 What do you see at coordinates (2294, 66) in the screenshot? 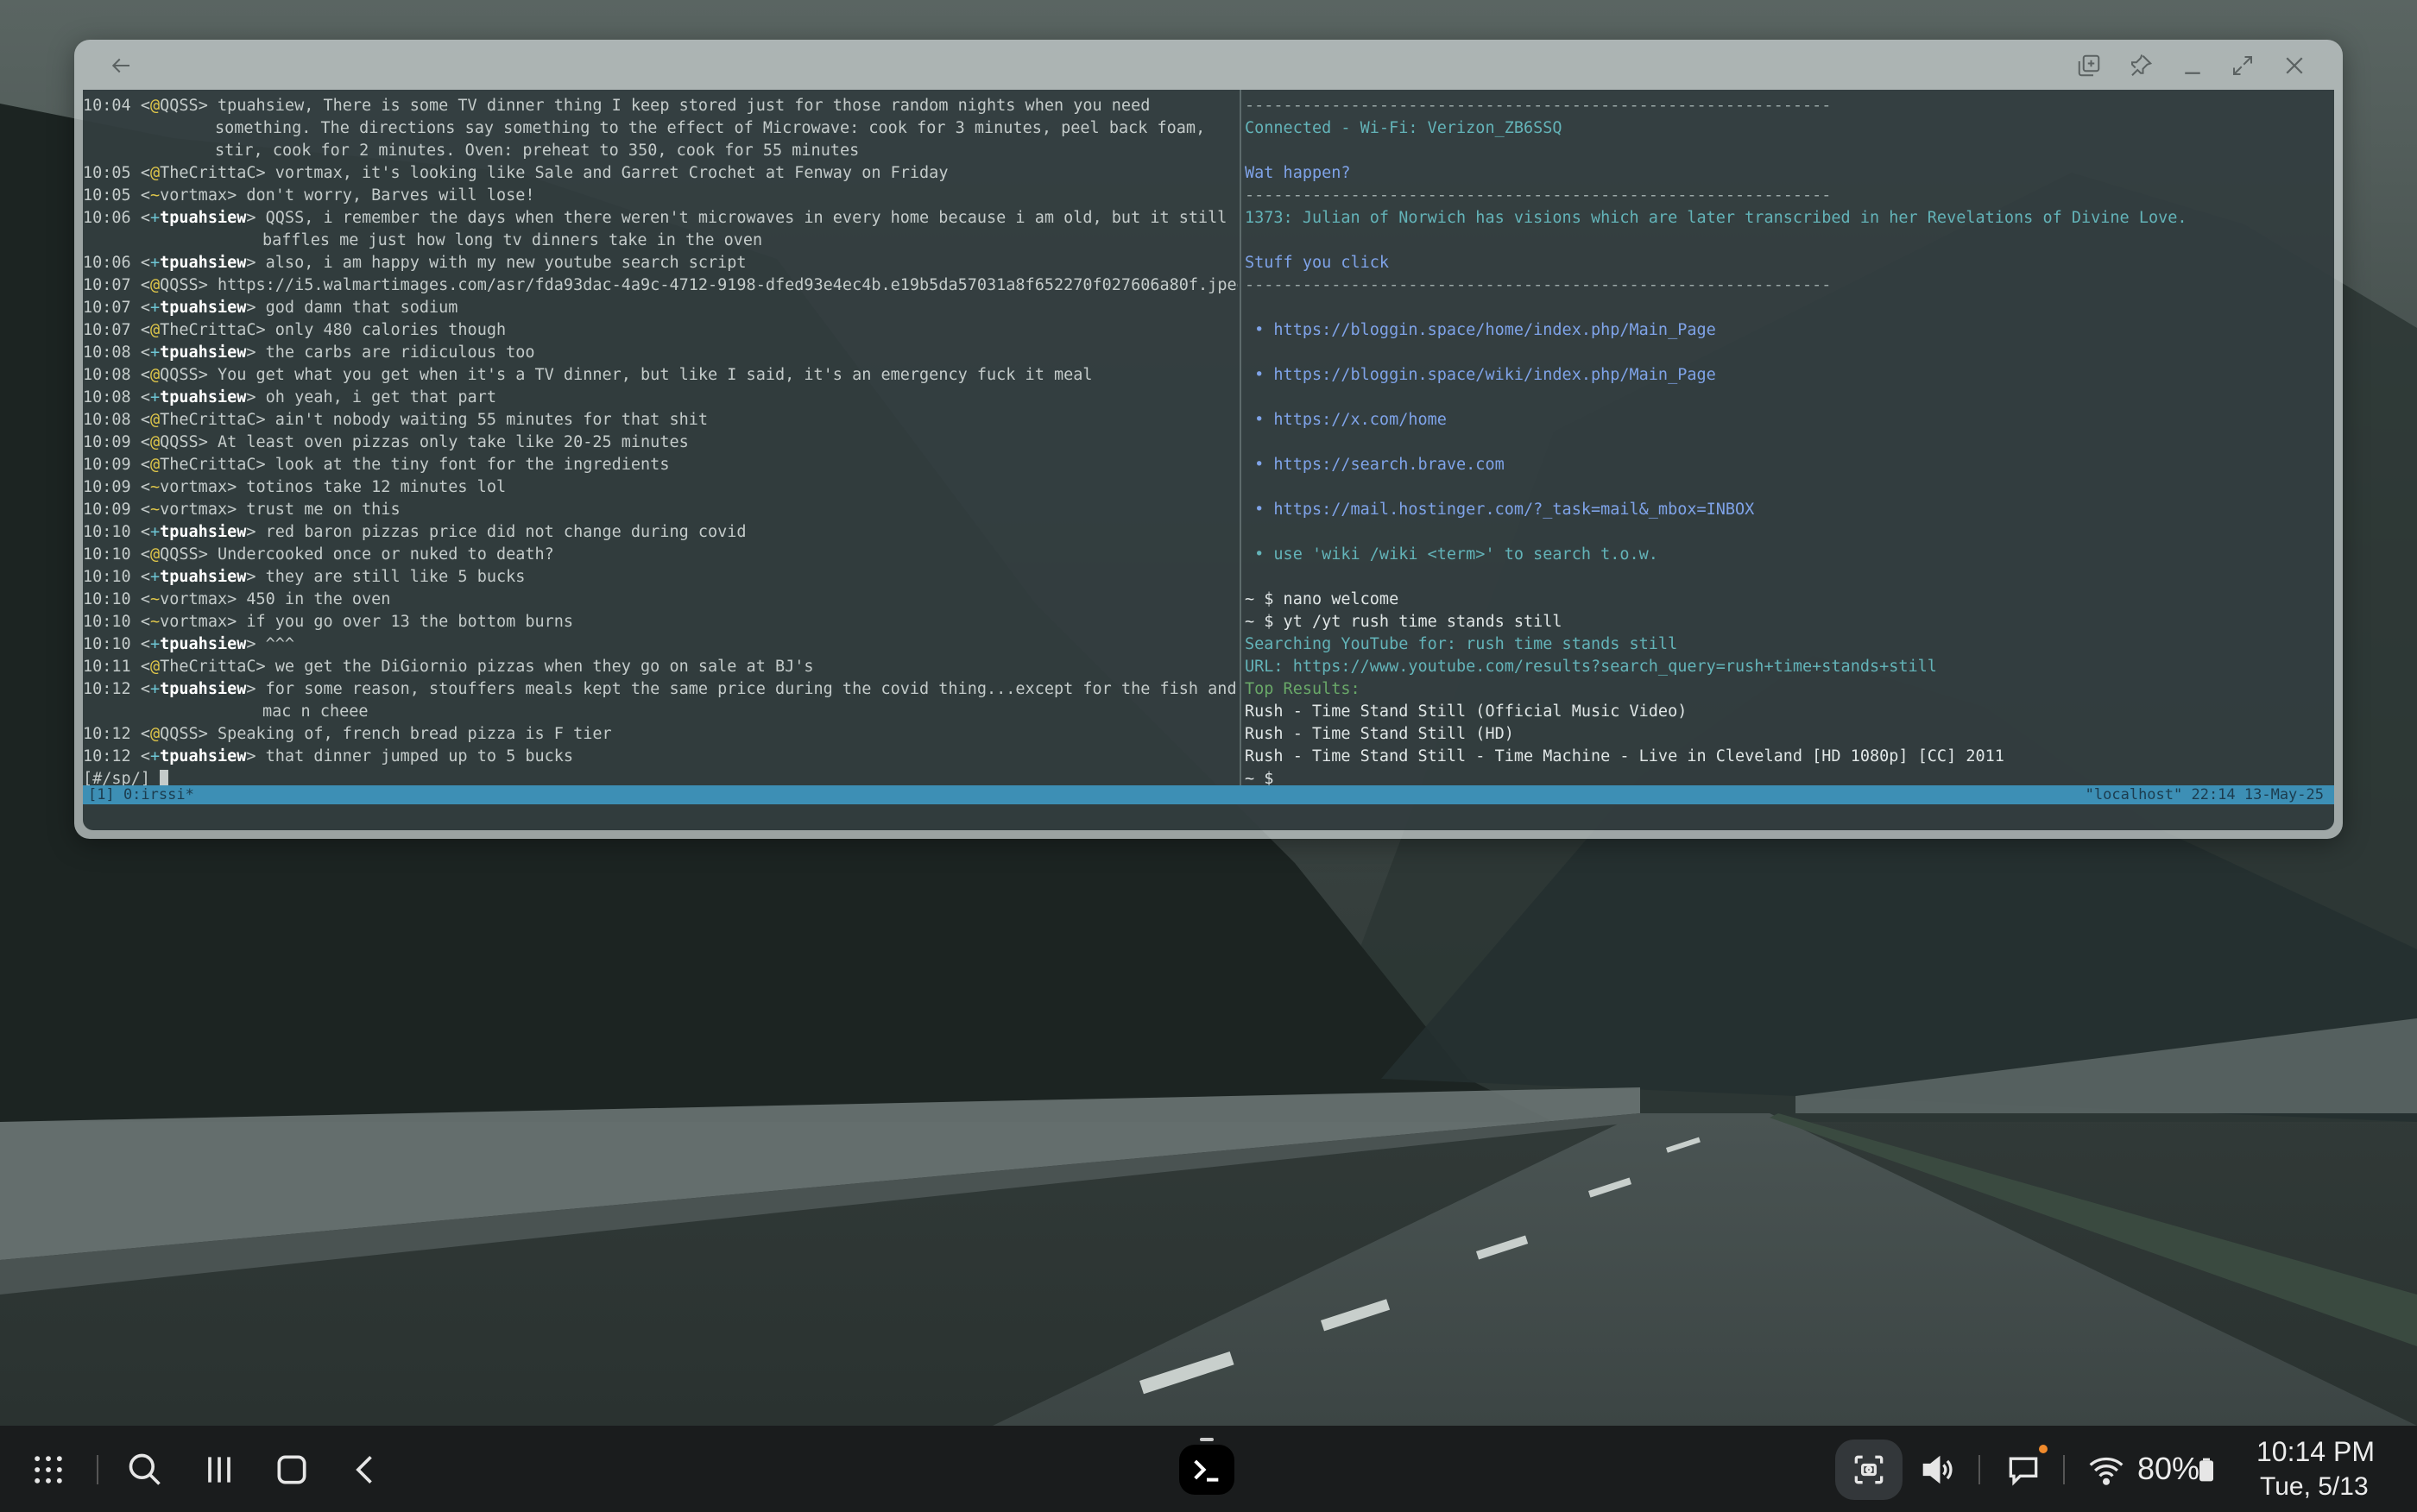
I see `close-icon` at bounding box center [2294, 66].